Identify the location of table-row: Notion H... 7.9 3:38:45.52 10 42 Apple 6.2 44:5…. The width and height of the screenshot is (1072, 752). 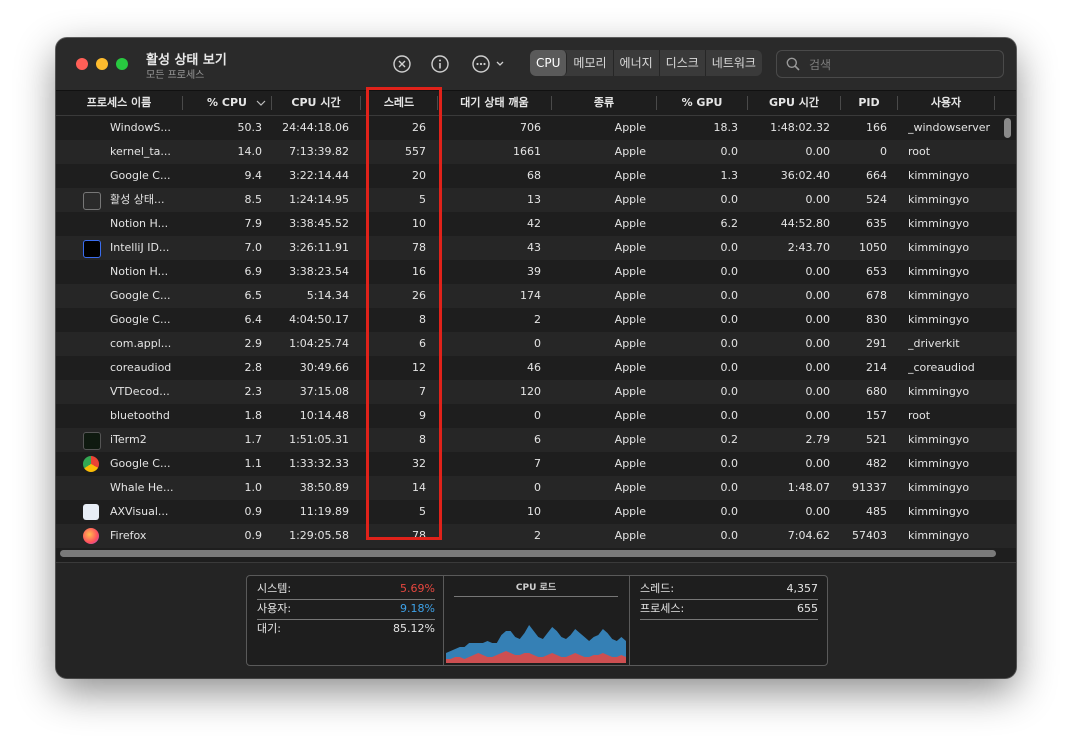
(536, 224).